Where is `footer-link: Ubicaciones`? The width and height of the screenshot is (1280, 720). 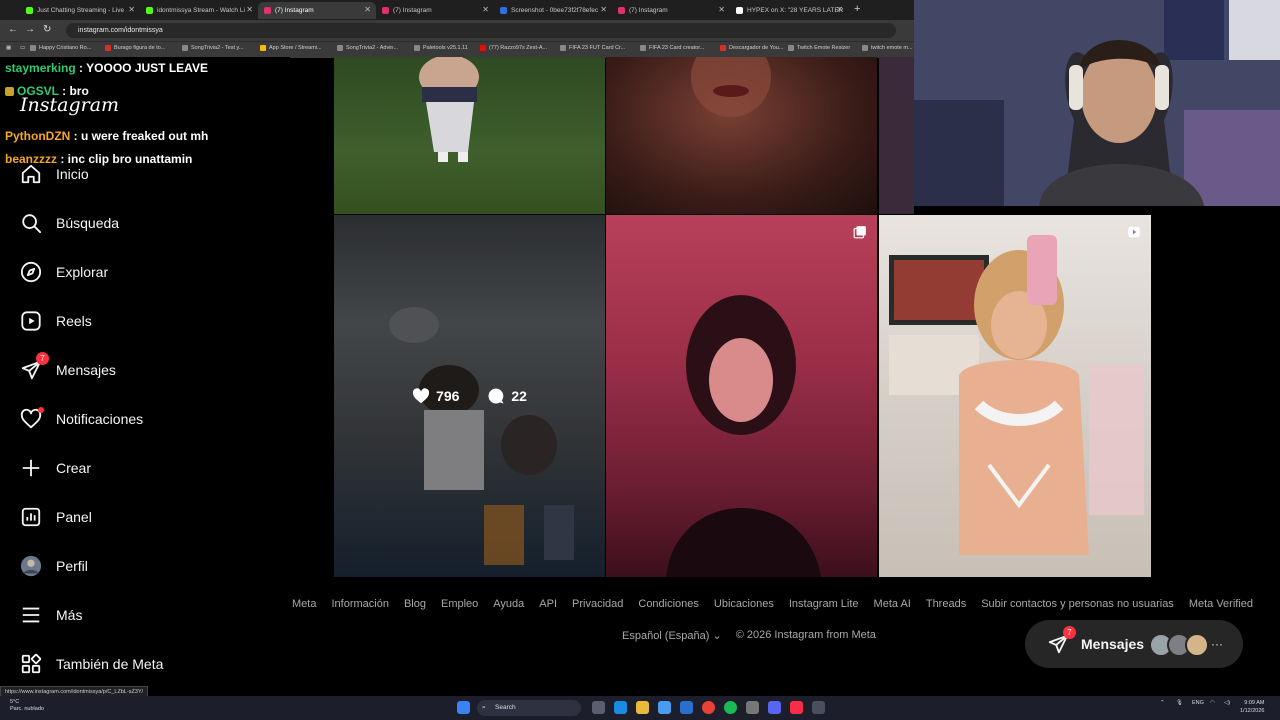
footer-link: Ubicaciones is located at coordinates (744, 604).